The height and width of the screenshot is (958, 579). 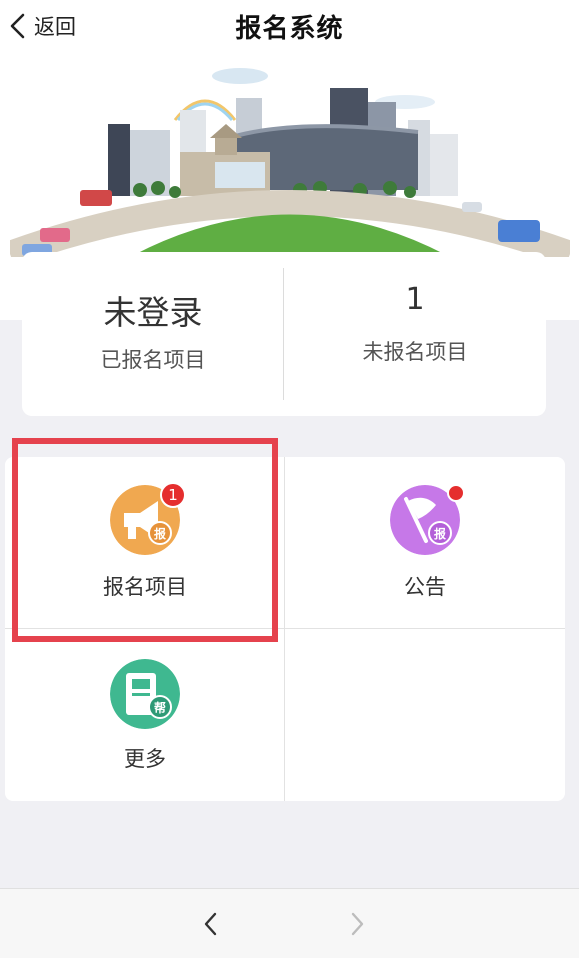 I want to click on page-title: 报名系统, so click(x=289, y=29).